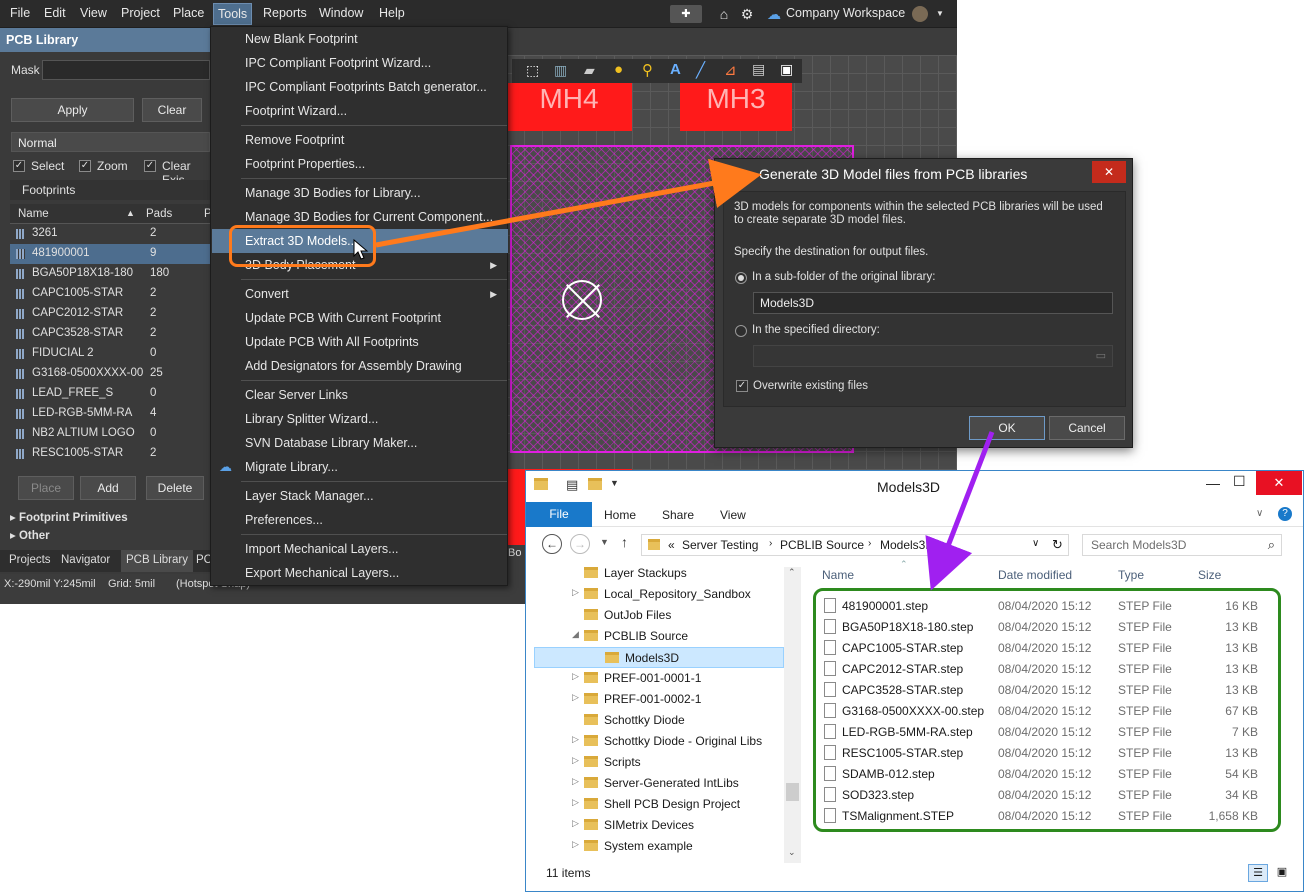 The width and height of the screenshot is (1304, 892). I want to click on col-date-header: Date modified, so click(1035, 575).